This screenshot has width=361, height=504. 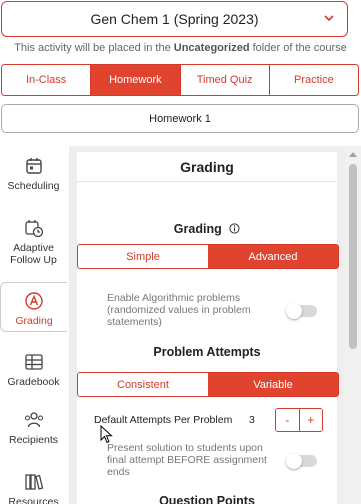 I want to click on tab-in-class: In-Class, so click(x=47, y=80).